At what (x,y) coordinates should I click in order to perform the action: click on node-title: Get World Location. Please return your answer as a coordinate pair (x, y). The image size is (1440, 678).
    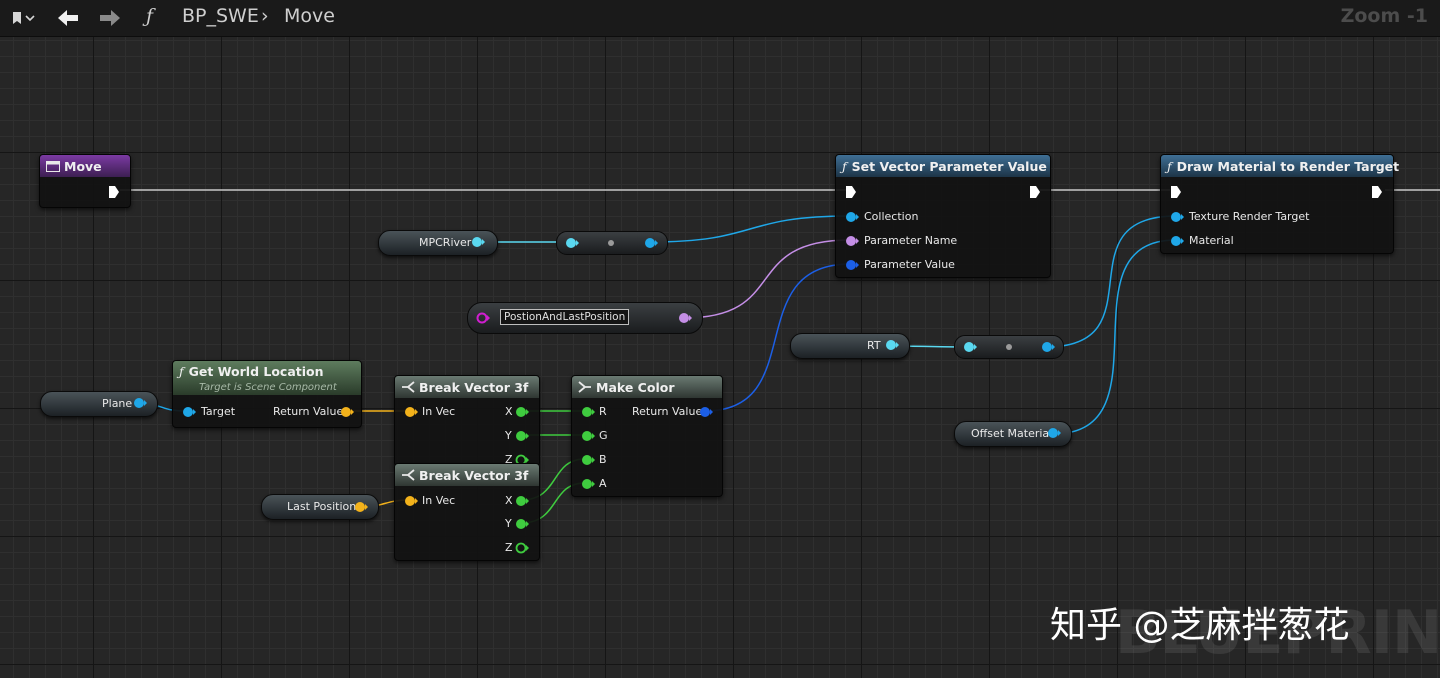
    Looking at the image, I should click on (256, 371).